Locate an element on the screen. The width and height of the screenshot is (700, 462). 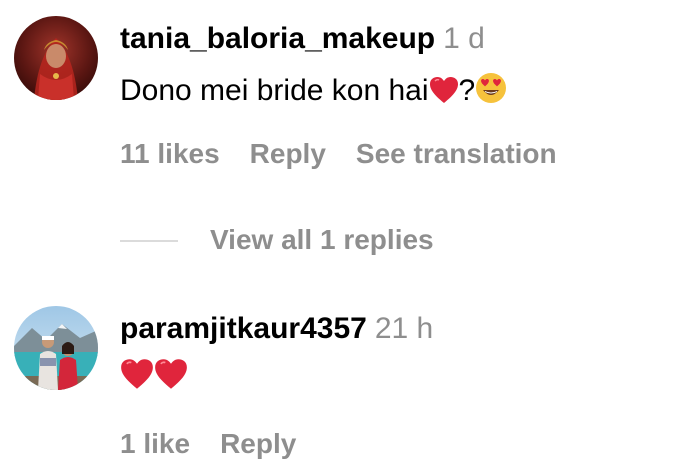
comment-actions: 1 like Reply is located at coordinates (223, 444).